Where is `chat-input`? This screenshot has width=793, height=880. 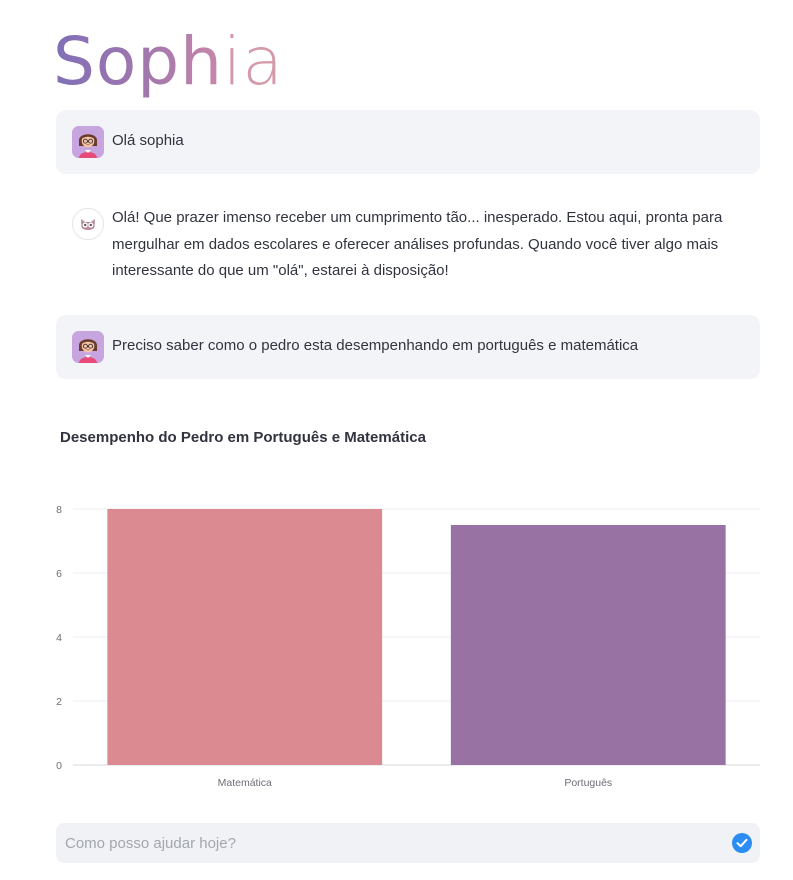
chat-input is located at coordinates (386, 843).